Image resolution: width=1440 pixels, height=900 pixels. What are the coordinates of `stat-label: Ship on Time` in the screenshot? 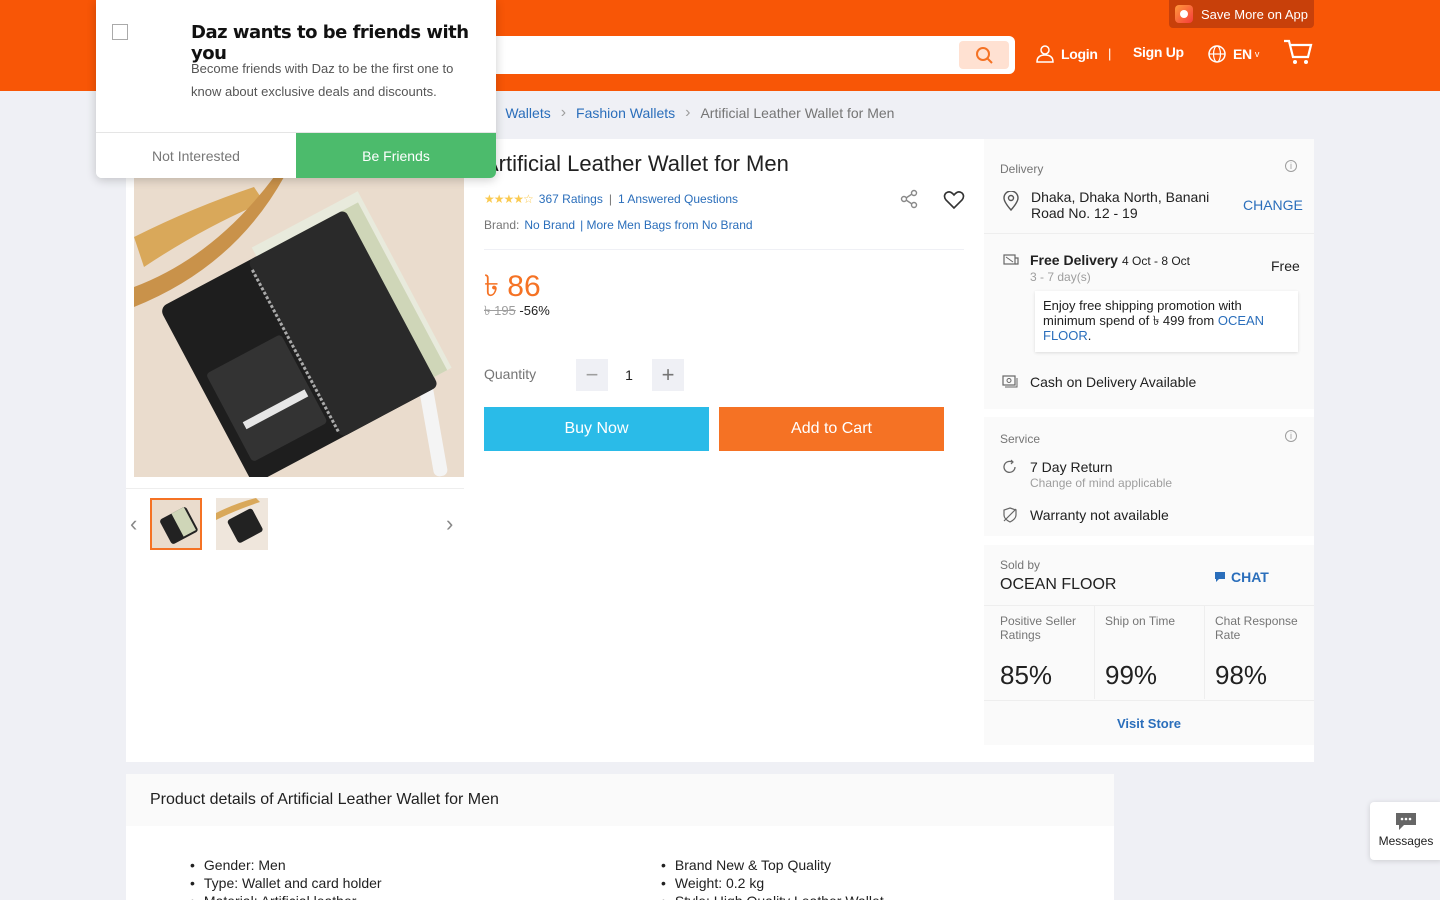 It's located at (1140, 621).